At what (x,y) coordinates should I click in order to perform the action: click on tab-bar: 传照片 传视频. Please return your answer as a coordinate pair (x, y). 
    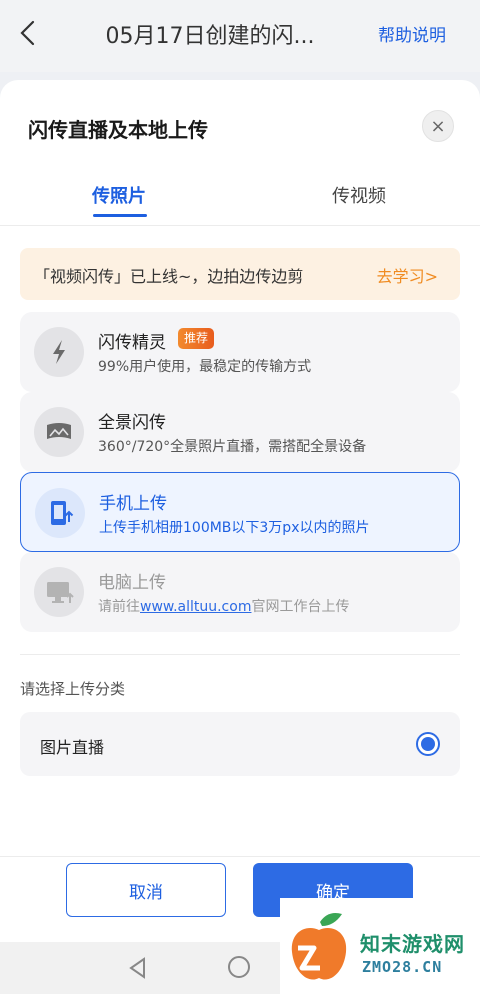
    Looking at the image, I should click on (240, 198).